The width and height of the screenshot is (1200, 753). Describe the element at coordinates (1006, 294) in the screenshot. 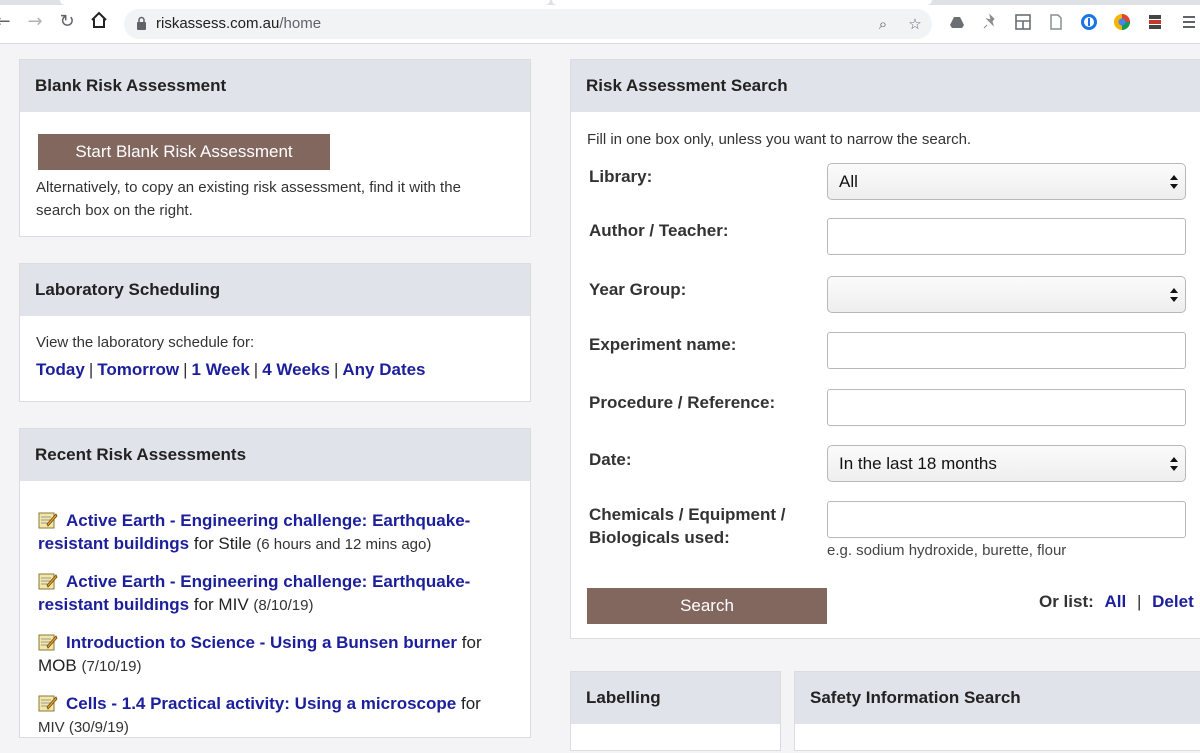

I see `year-group-select` at that location.